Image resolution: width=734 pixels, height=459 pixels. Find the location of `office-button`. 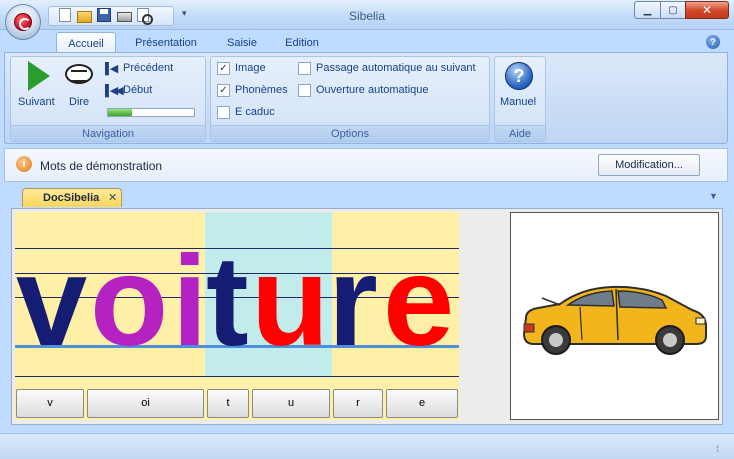

office-button is located at coordinates (23, 22).